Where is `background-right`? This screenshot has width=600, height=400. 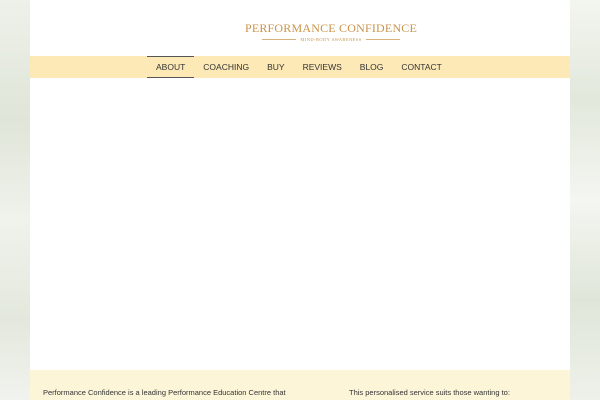
background-right is located at coordinates (585, 200).